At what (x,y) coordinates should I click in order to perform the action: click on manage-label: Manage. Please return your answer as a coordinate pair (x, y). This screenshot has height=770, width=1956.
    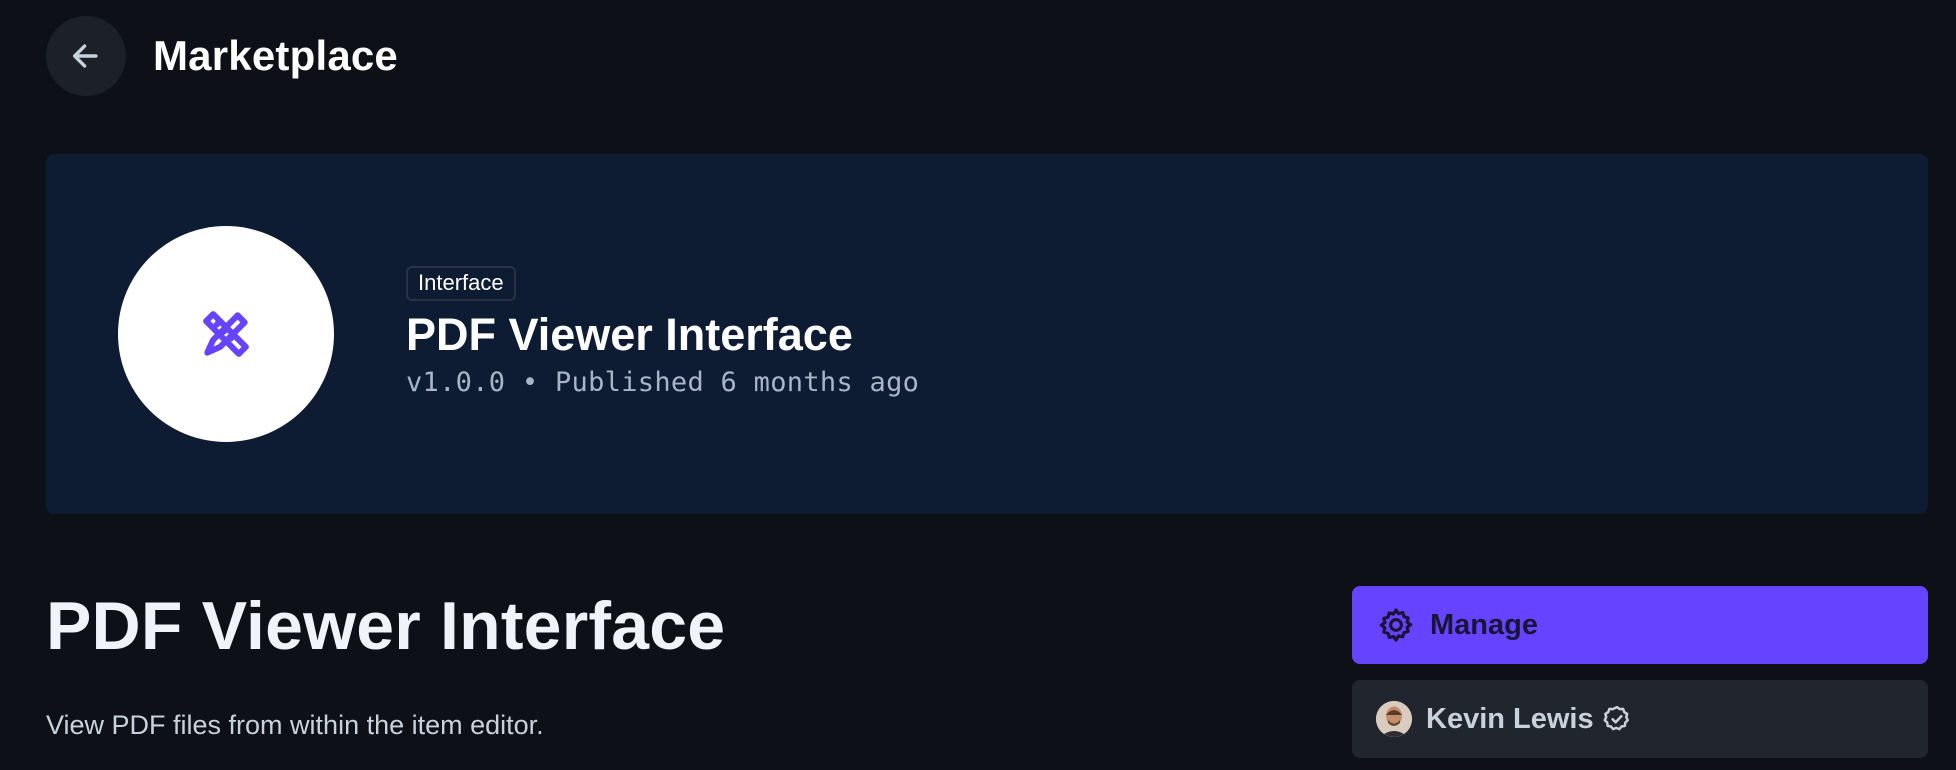
    Looking at the image, I should click on (1484, 624).